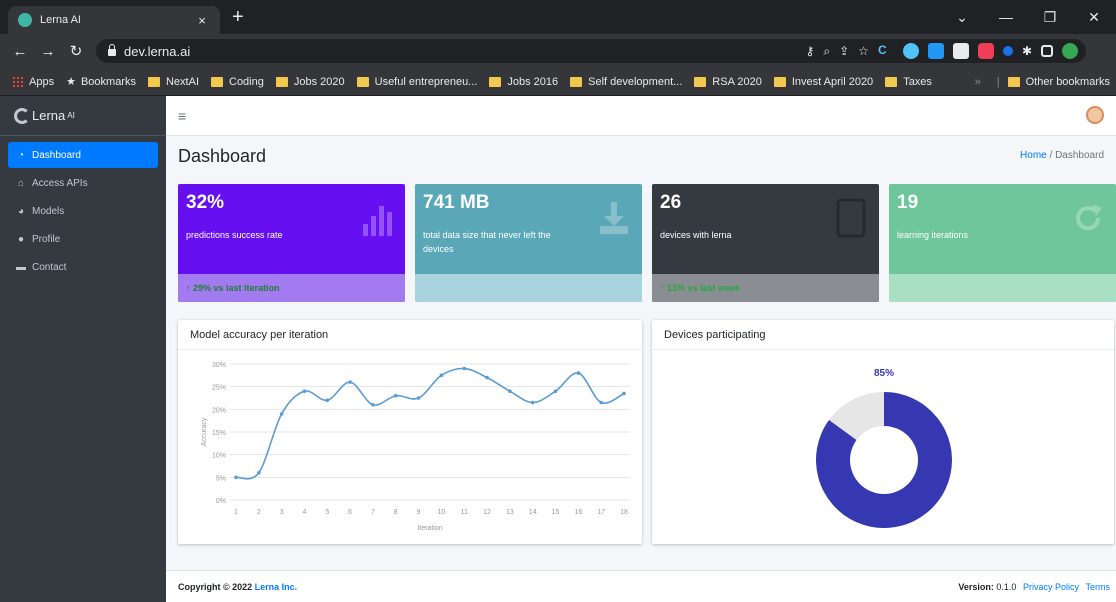 This screenshot has height=602, width=1116. What do you see at coordinates (396, 512) in the screenshot?
I see `x-tick-label: 8` at bounding box center [396, 512].